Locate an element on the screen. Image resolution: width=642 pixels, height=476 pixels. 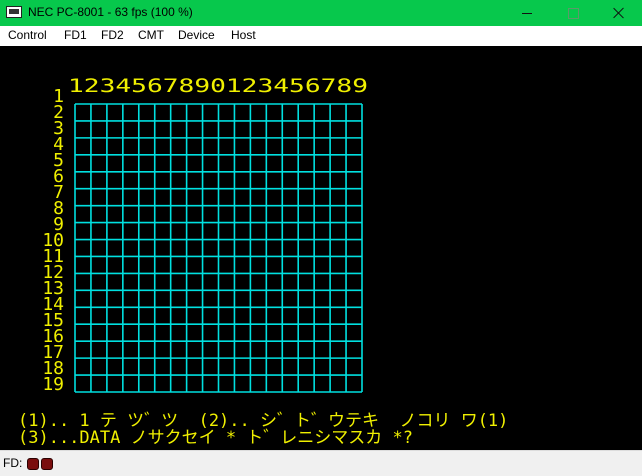
window-title: NEC PC-8001 - 63 fps (100 %) is located at coordinates (110, 12).